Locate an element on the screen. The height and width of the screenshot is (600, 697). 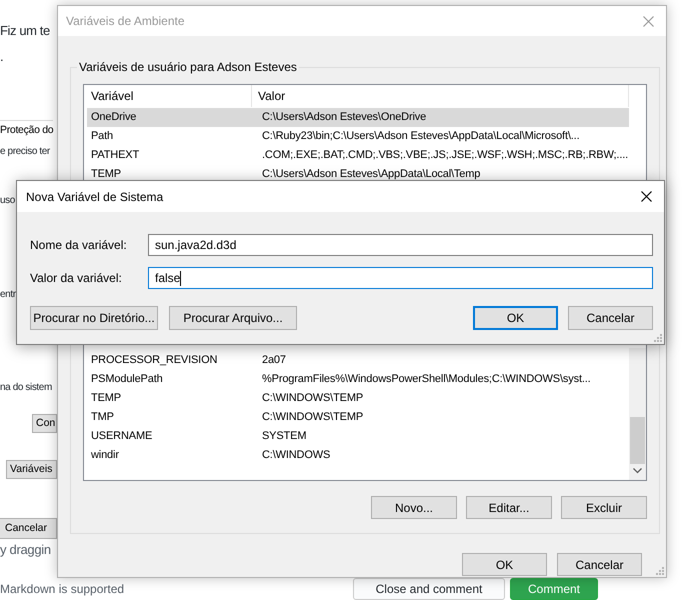
button: Variáveis is located at coordinates (31, 469).